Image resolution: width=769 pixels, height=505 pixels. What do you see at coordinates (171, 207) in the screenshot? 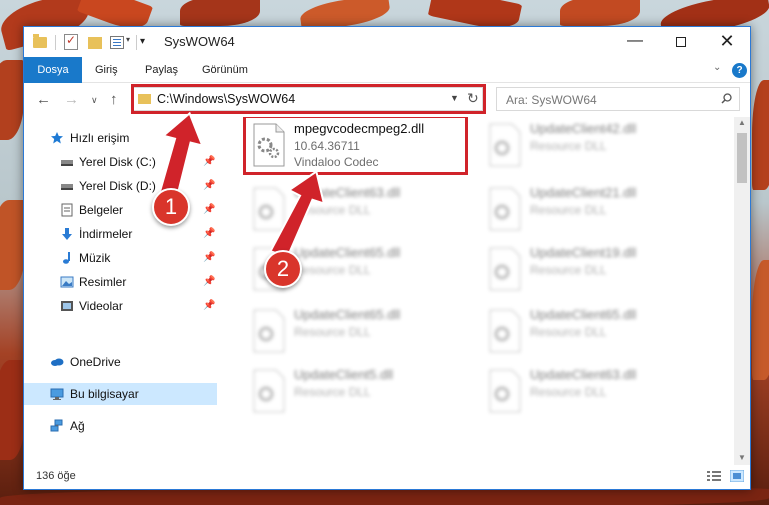
I see `step-badge-1: 1` at bounding box center [171, 207].